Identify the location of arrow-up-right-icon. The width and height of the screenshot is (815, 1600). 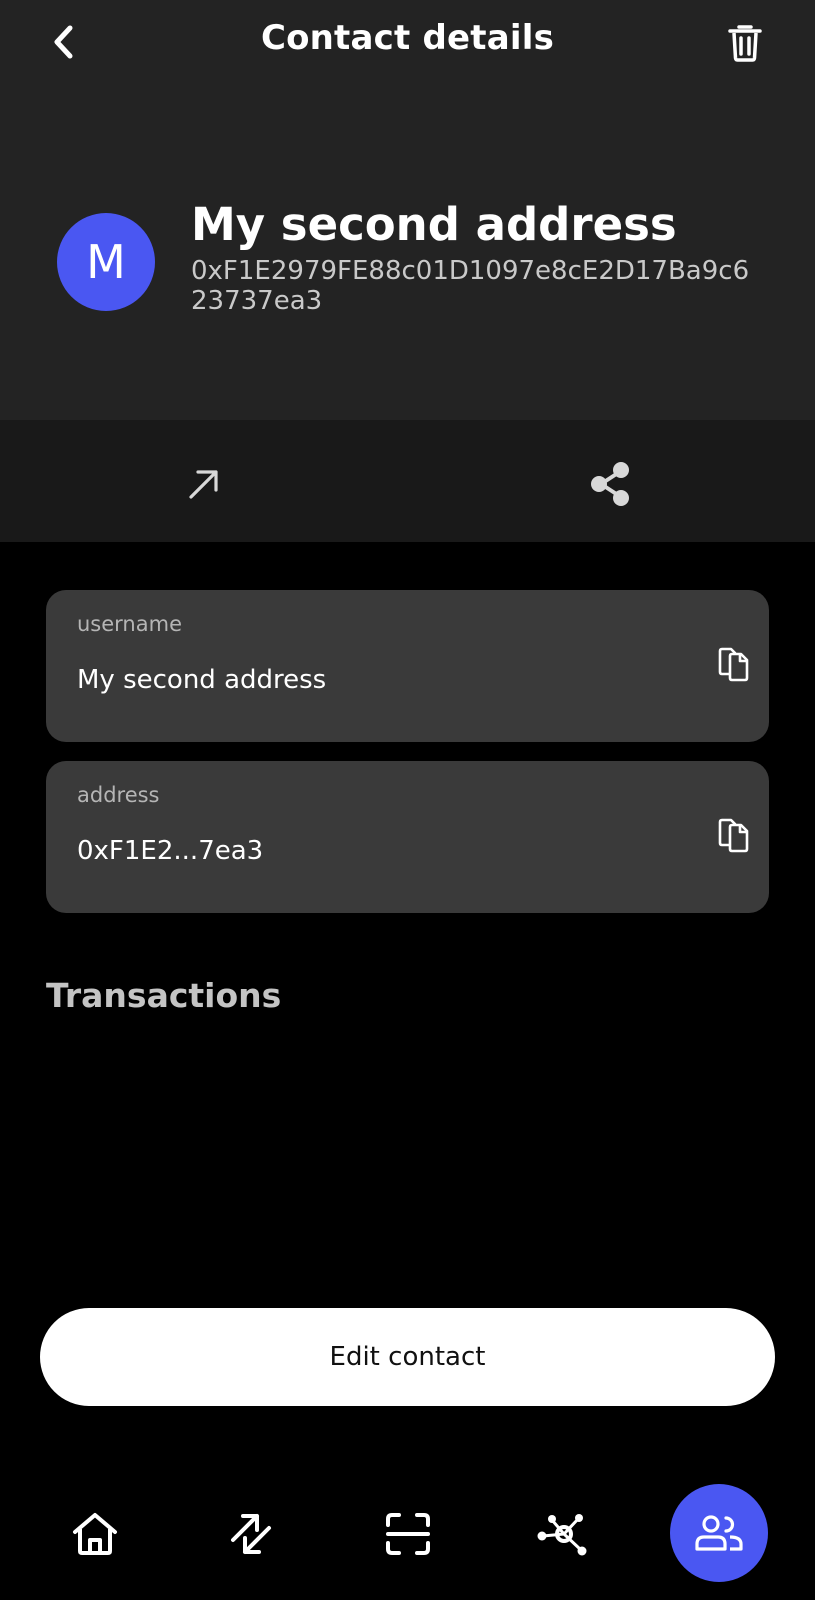
(203, 484).